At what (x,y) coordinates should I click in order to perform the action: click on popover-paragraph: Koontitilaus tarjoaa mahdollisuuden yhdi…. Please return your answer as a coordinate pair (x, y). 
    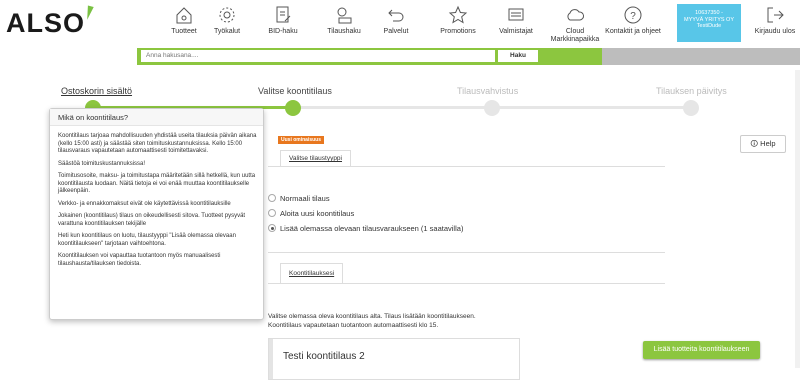
    Looking at the image, I should click on (157, 143).